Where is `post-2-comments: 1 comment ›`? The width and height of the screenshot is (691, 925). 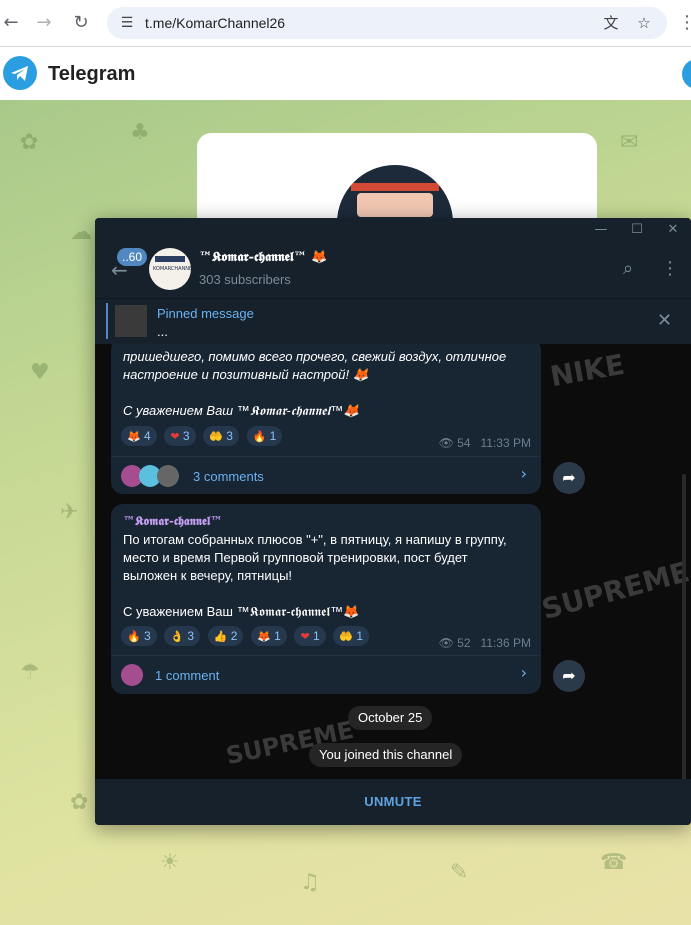
post-2-comments: 1 comment › is located at coordinates (326, 674).